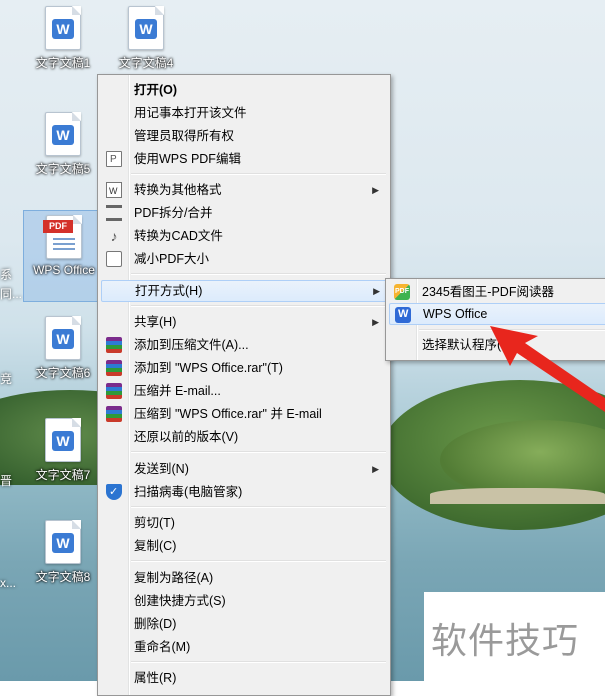 The width and height of the screenshot is (605, 696). What do you see at coordinates (155, 322) in the screenshot?
I see `menu-item-label: 共享(H)` at bounding box center [155, 322].